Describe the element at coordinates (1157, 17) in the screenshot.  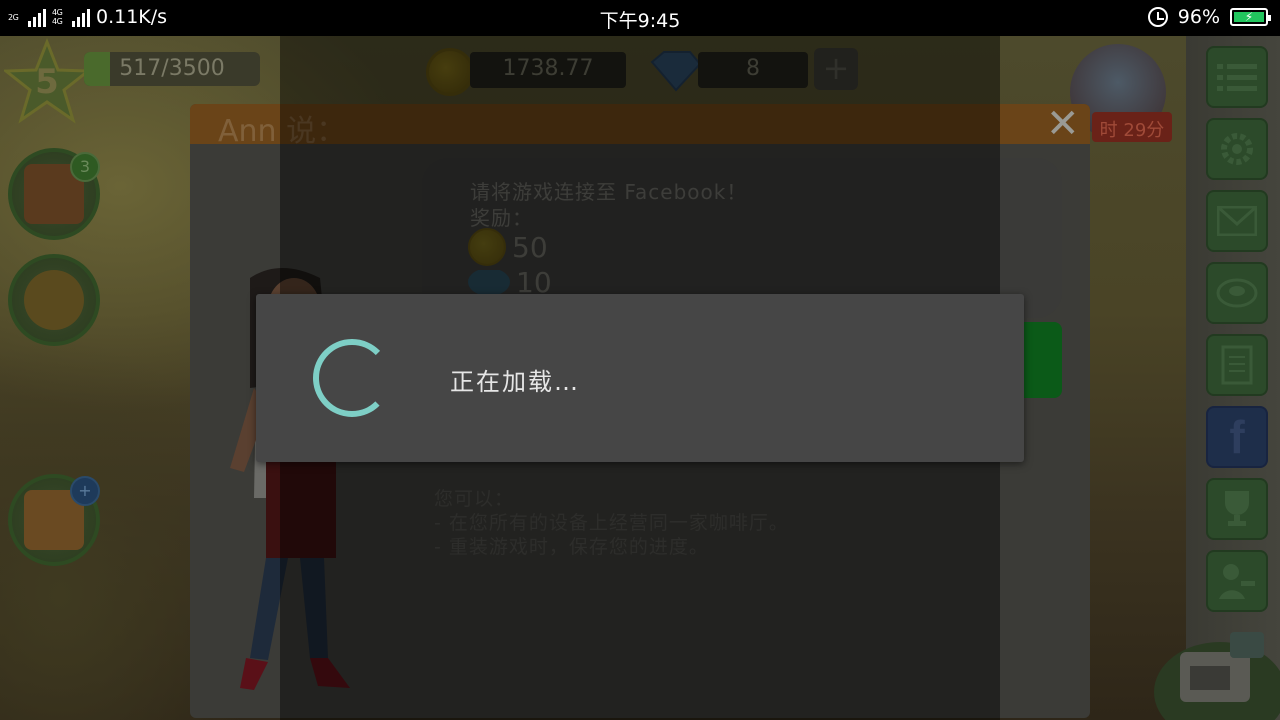
I see `alarm-icon` at that location.